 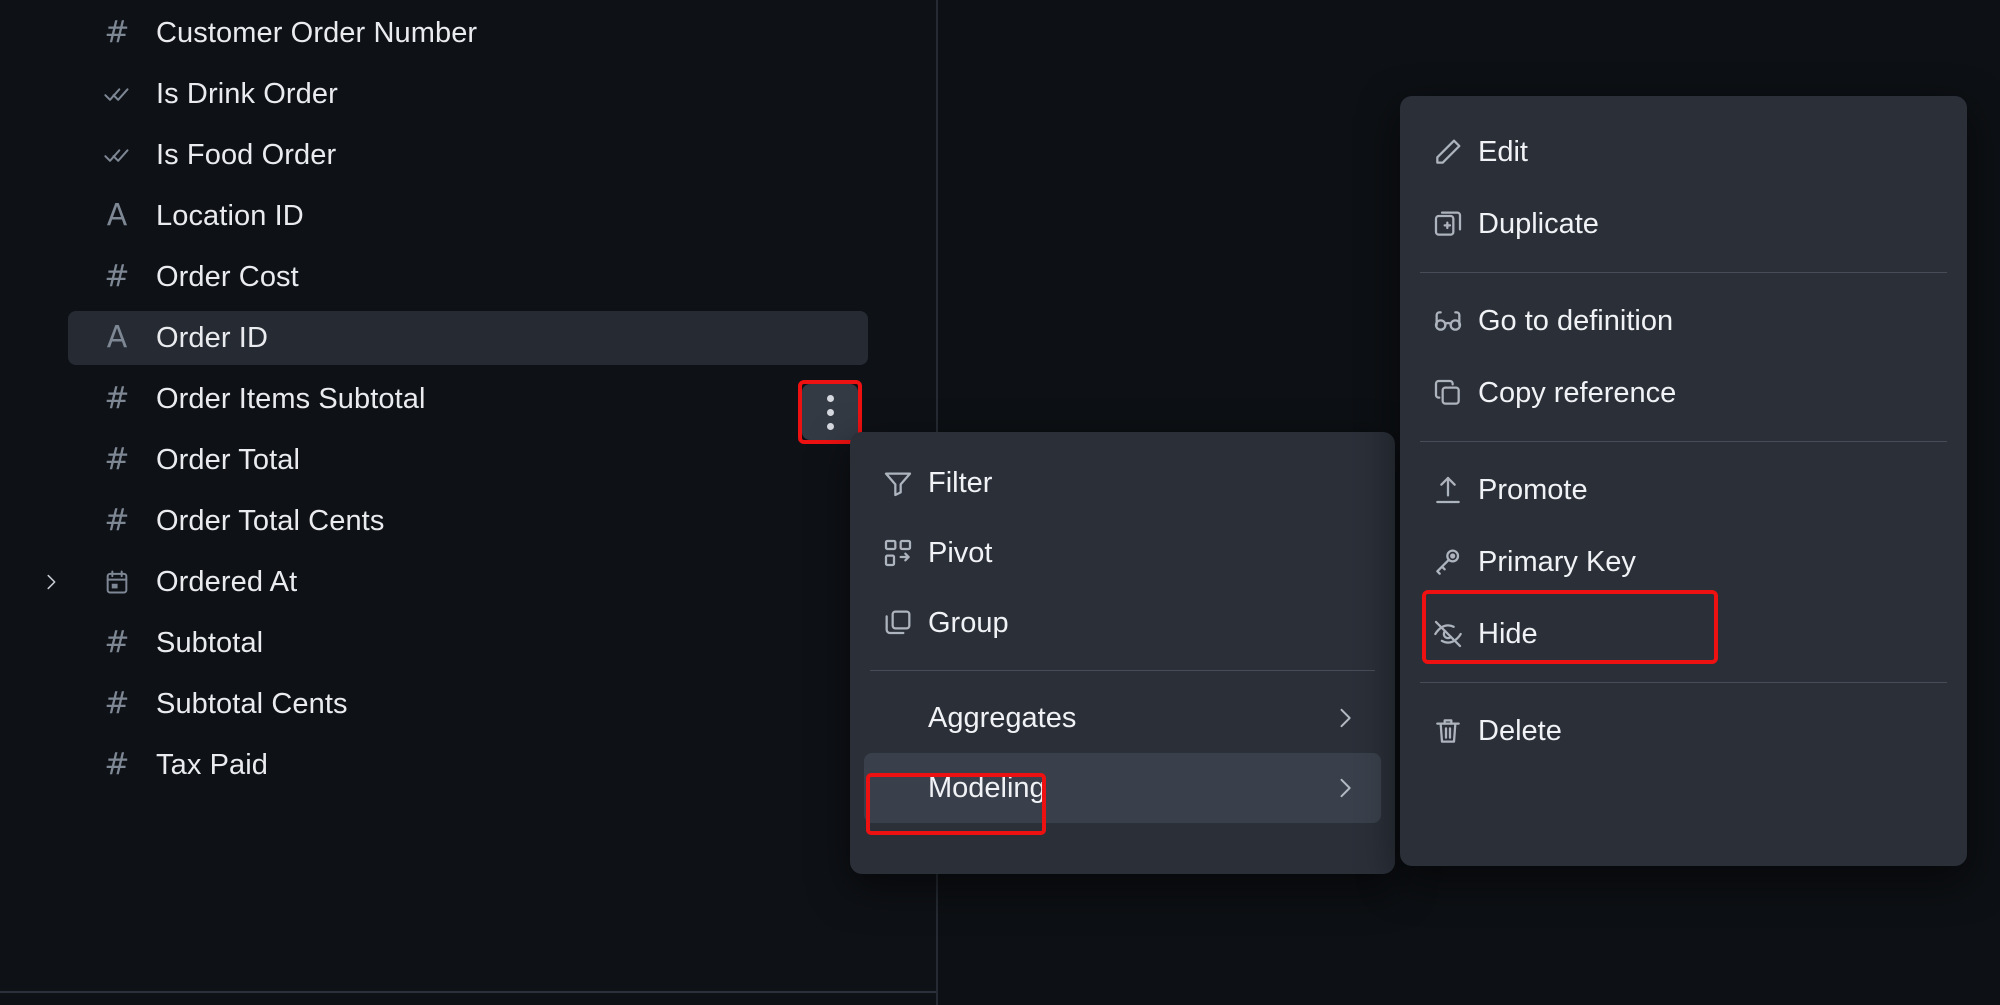 I want to click on panel-bottom-divider, so click(x=468, y=992).